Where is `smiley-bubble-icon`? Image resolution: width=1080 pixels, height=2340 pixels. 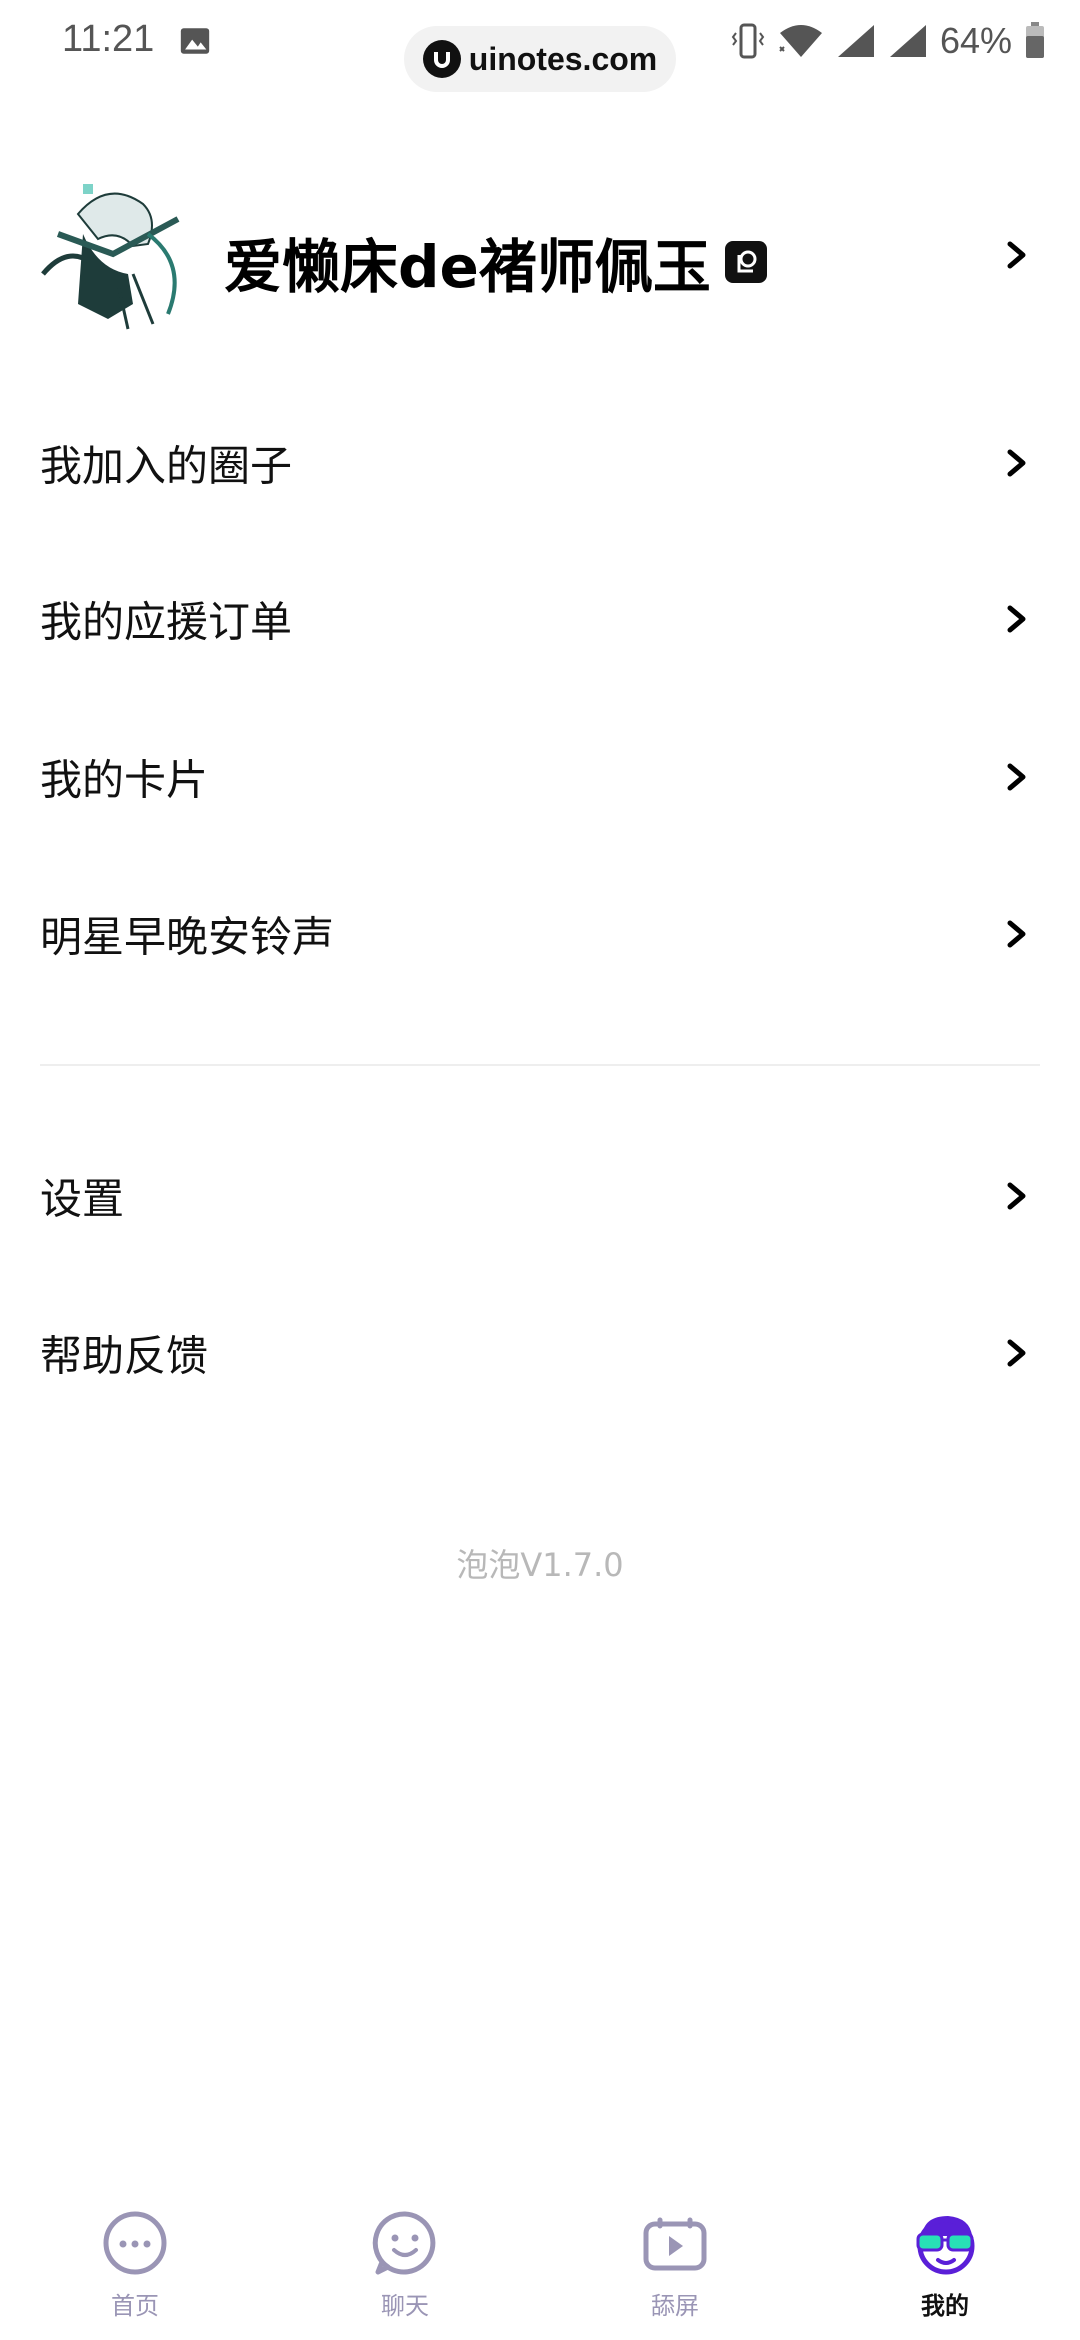 smiley-bubble-icon is located at coordinates (404, 2243).